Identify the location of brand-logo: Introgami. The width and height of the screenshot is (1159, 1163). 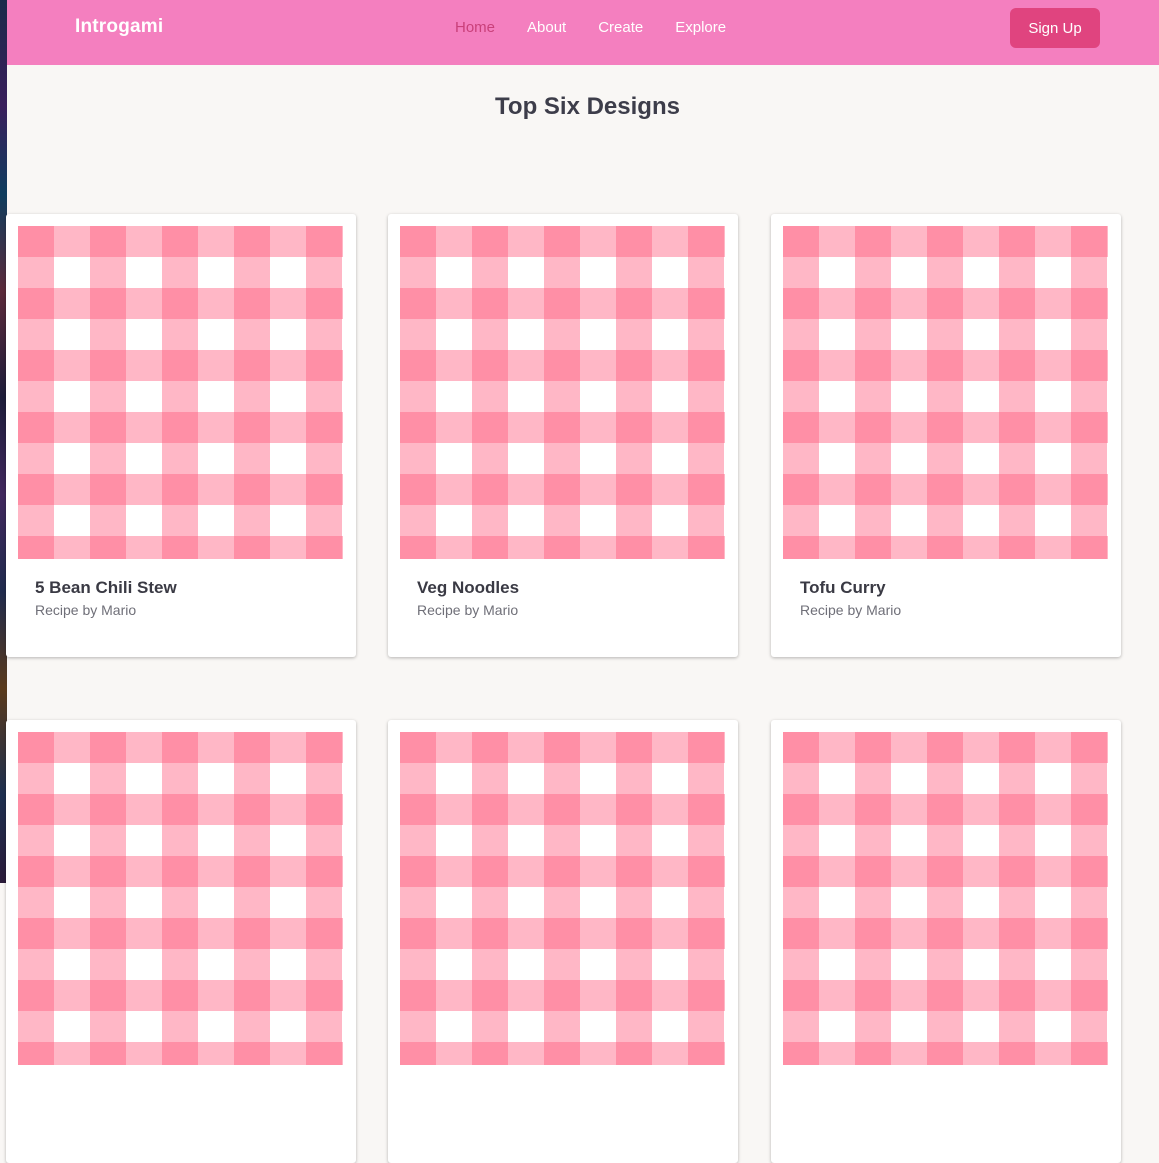
(119, 27).